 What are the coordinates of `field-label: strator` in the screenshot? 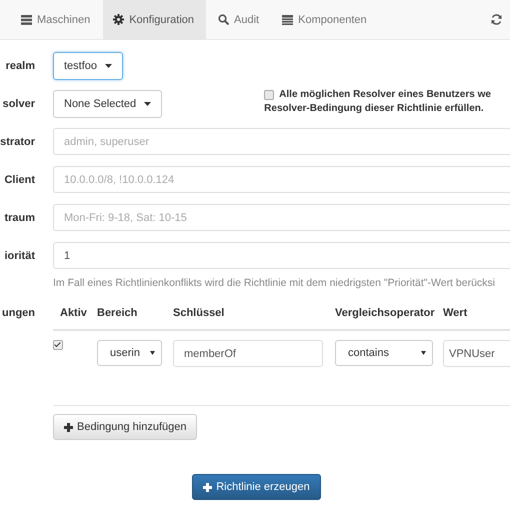 It's located at (17, 142).